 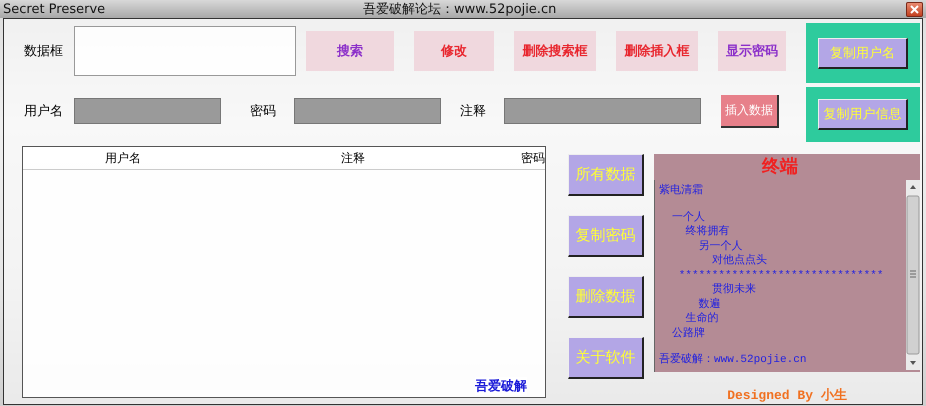 I want to click on terminal-title: 终端, so click(x=780, y=167).